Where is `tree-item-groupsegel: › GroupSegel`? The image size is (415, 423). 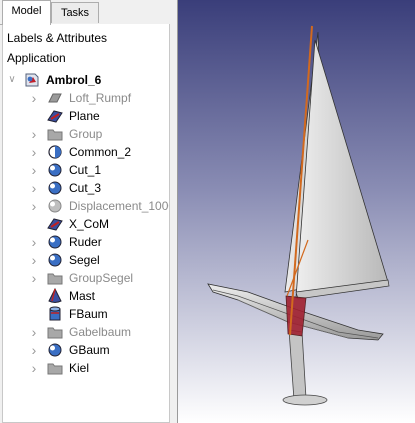 tree-item-groupsegel: › GroupSegel is located at coordinates (86, 278).